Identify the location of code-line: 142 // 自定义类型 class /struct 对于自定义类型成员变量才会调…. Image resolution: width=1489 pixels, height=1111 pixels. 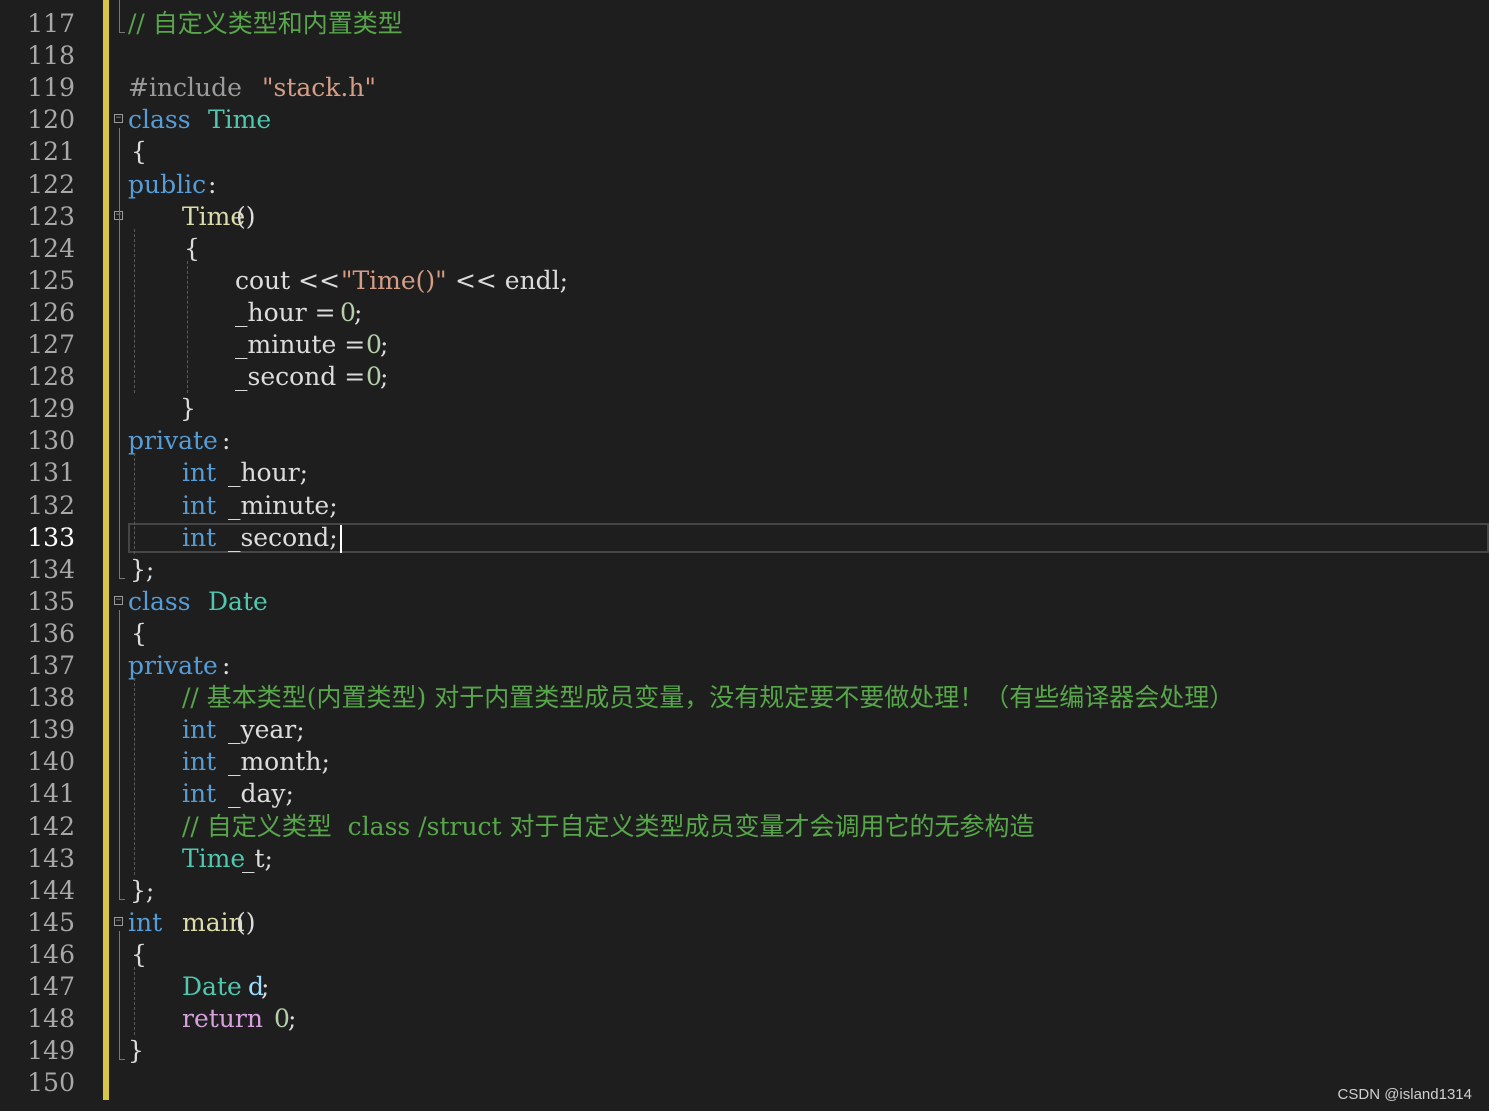
(744, 827).